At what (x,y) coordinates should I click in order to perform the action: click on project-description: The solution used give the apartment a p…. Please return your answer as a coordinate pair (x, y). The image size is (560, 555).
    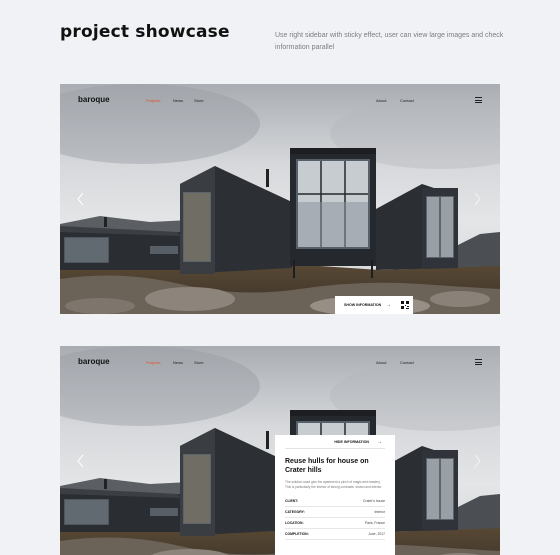
    Looking at the image, I should click on (334, 484).